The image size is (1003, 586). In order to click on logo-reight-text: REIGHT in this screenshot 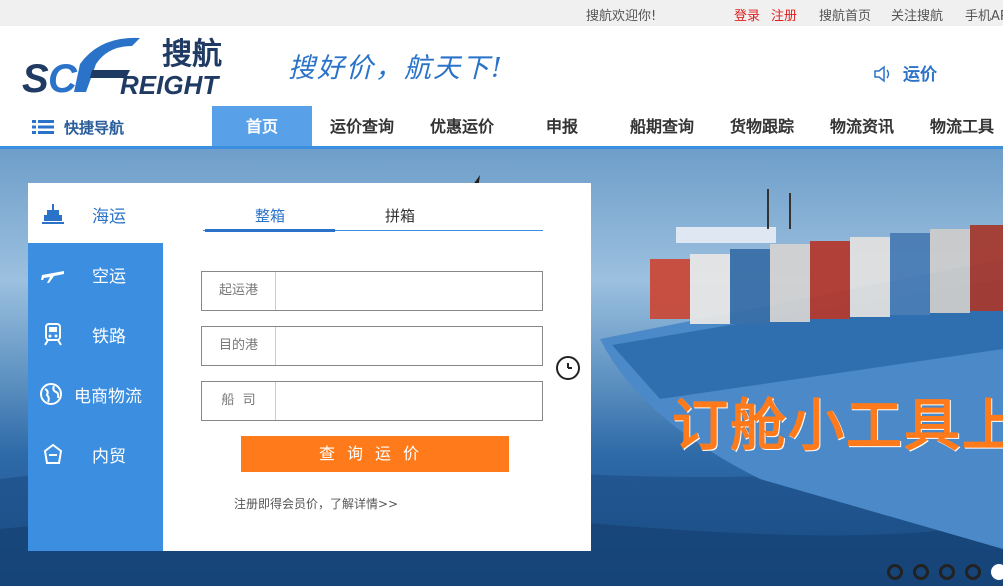, I will do `click(170, 84)`.